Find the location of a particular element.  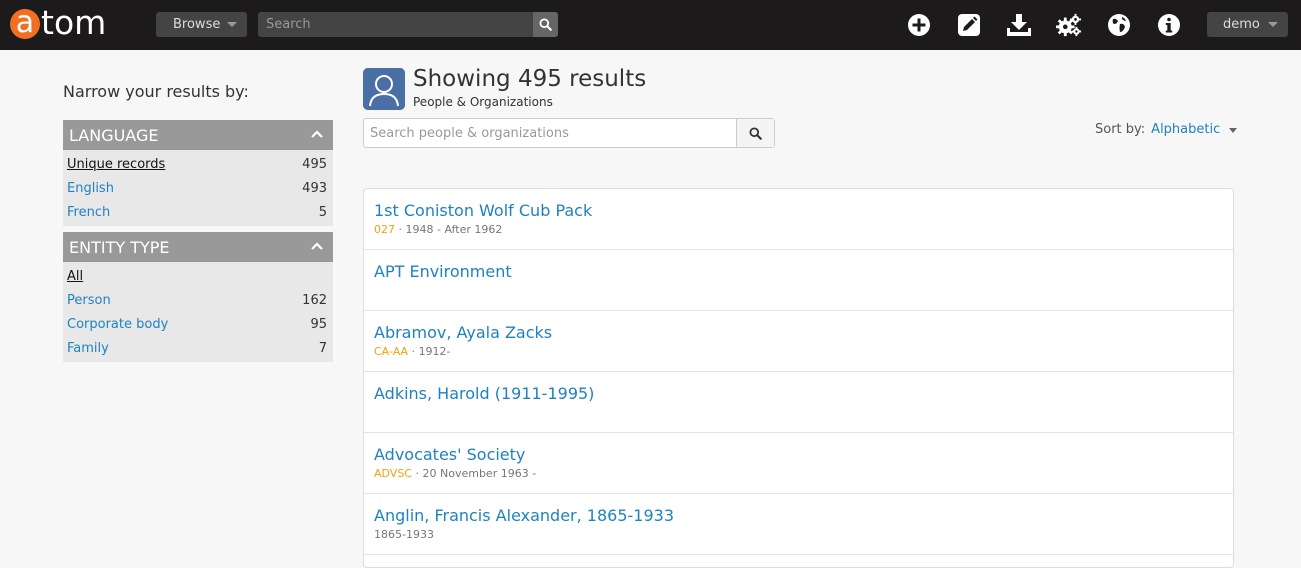

facet-item-count: 495 is located at coordinates (314, 164).